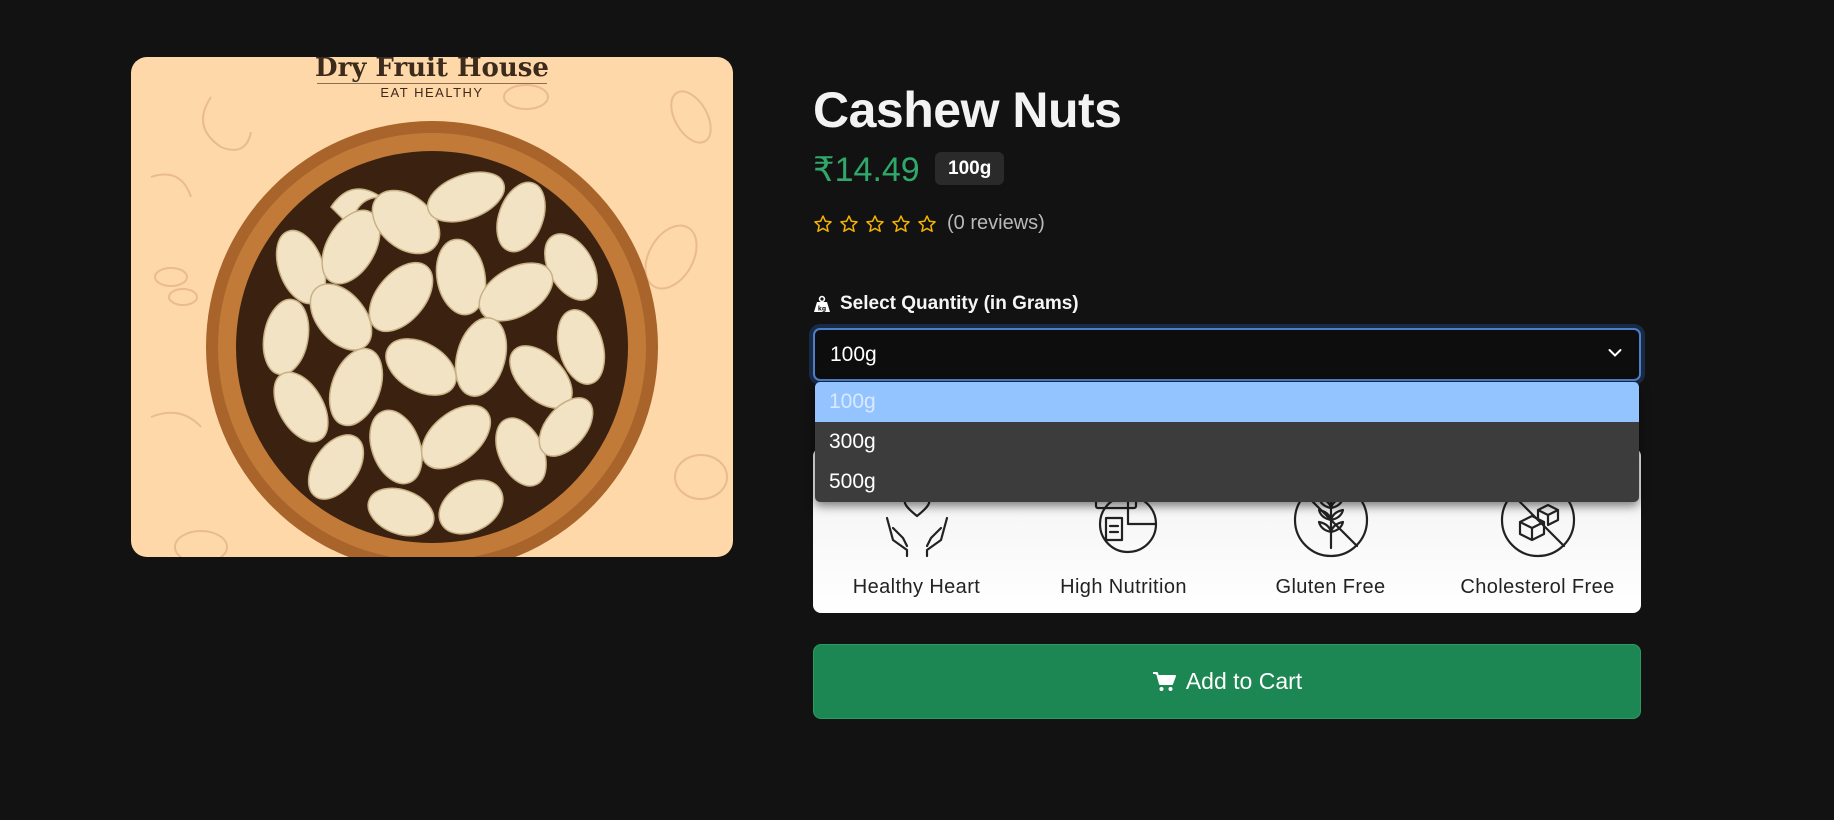 This screenshot has width=1834, height=820. What do you see at coordinates (432, 83) in the screenshot?
I see `brand-divider` at bounding box center [432, 83].